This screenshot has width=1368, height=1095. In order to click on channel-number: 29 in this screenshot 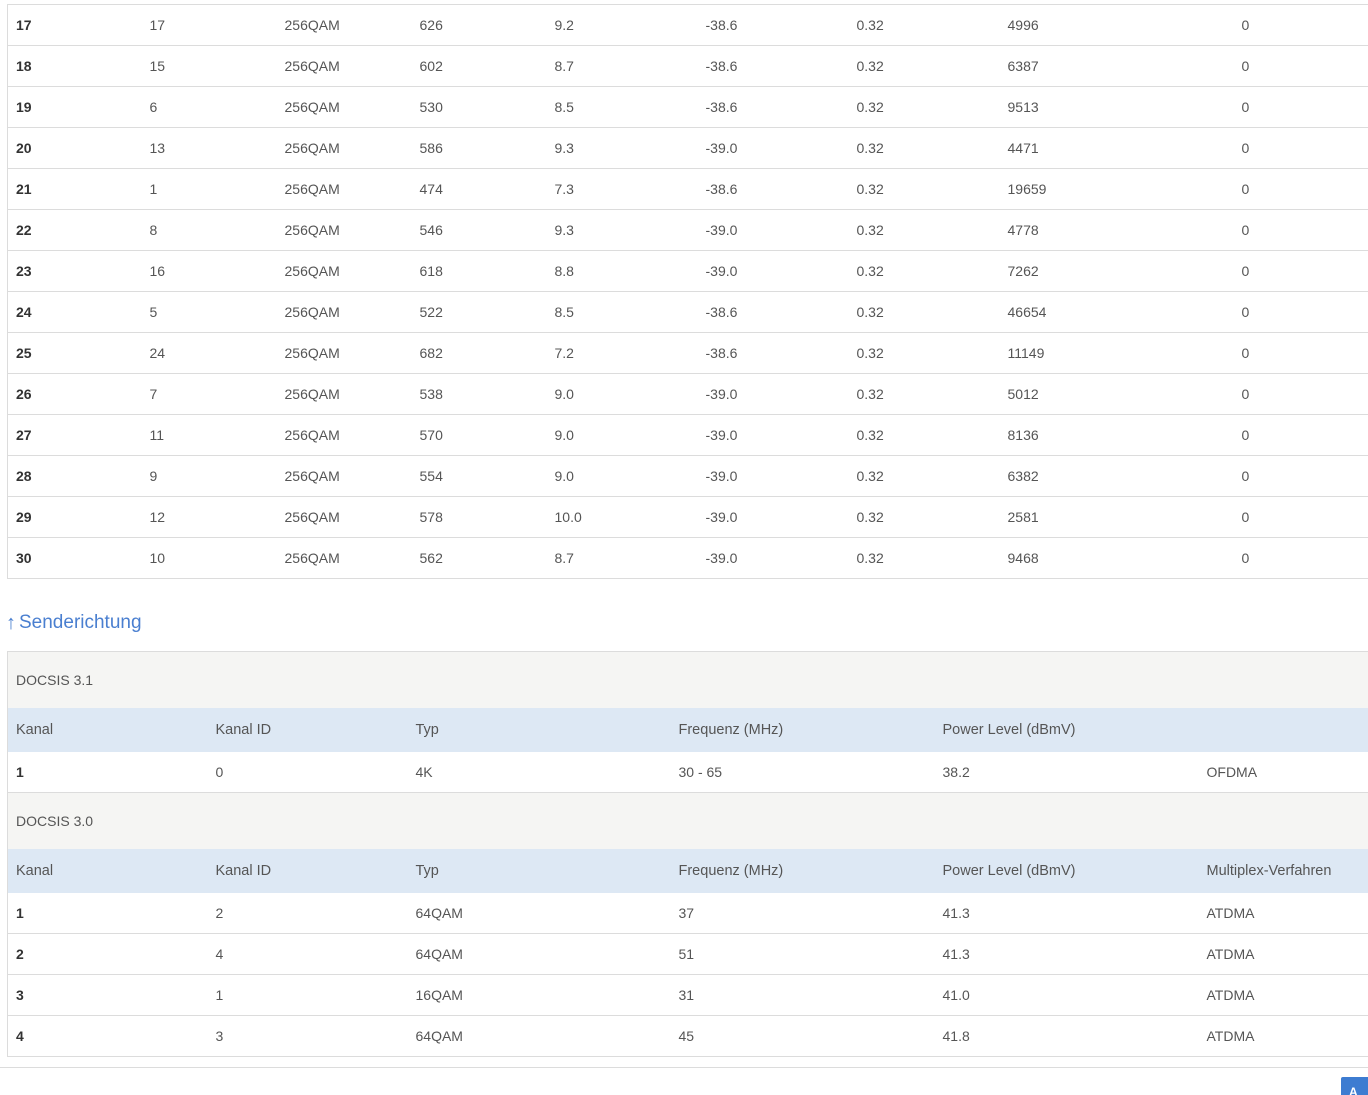, I will do `click(74, 517)`.